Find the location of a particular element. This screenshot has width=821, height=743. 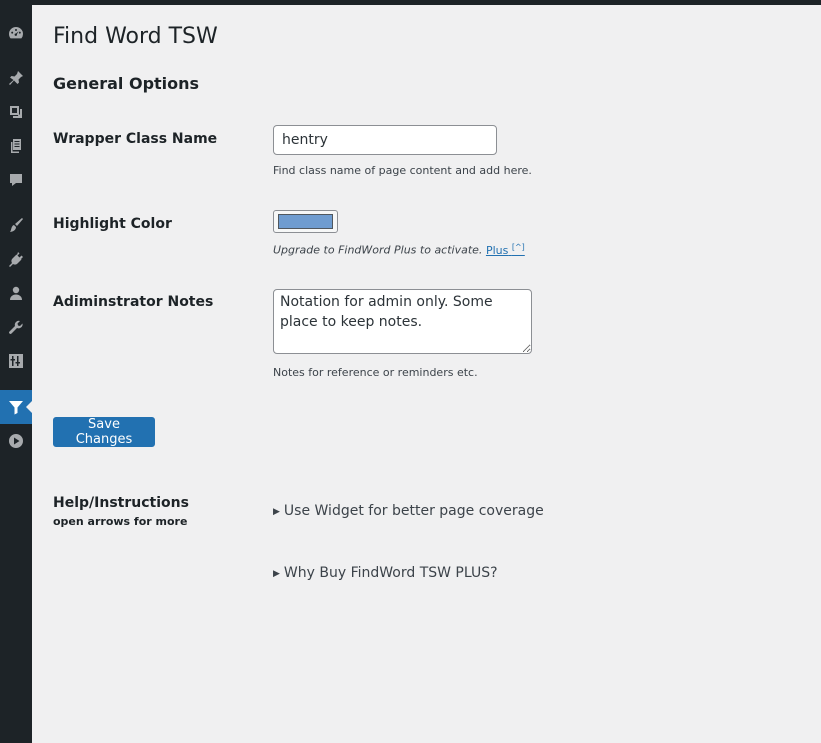

admin-notes-label: Adiminstrator Notes is located at coordinates (133, 302).